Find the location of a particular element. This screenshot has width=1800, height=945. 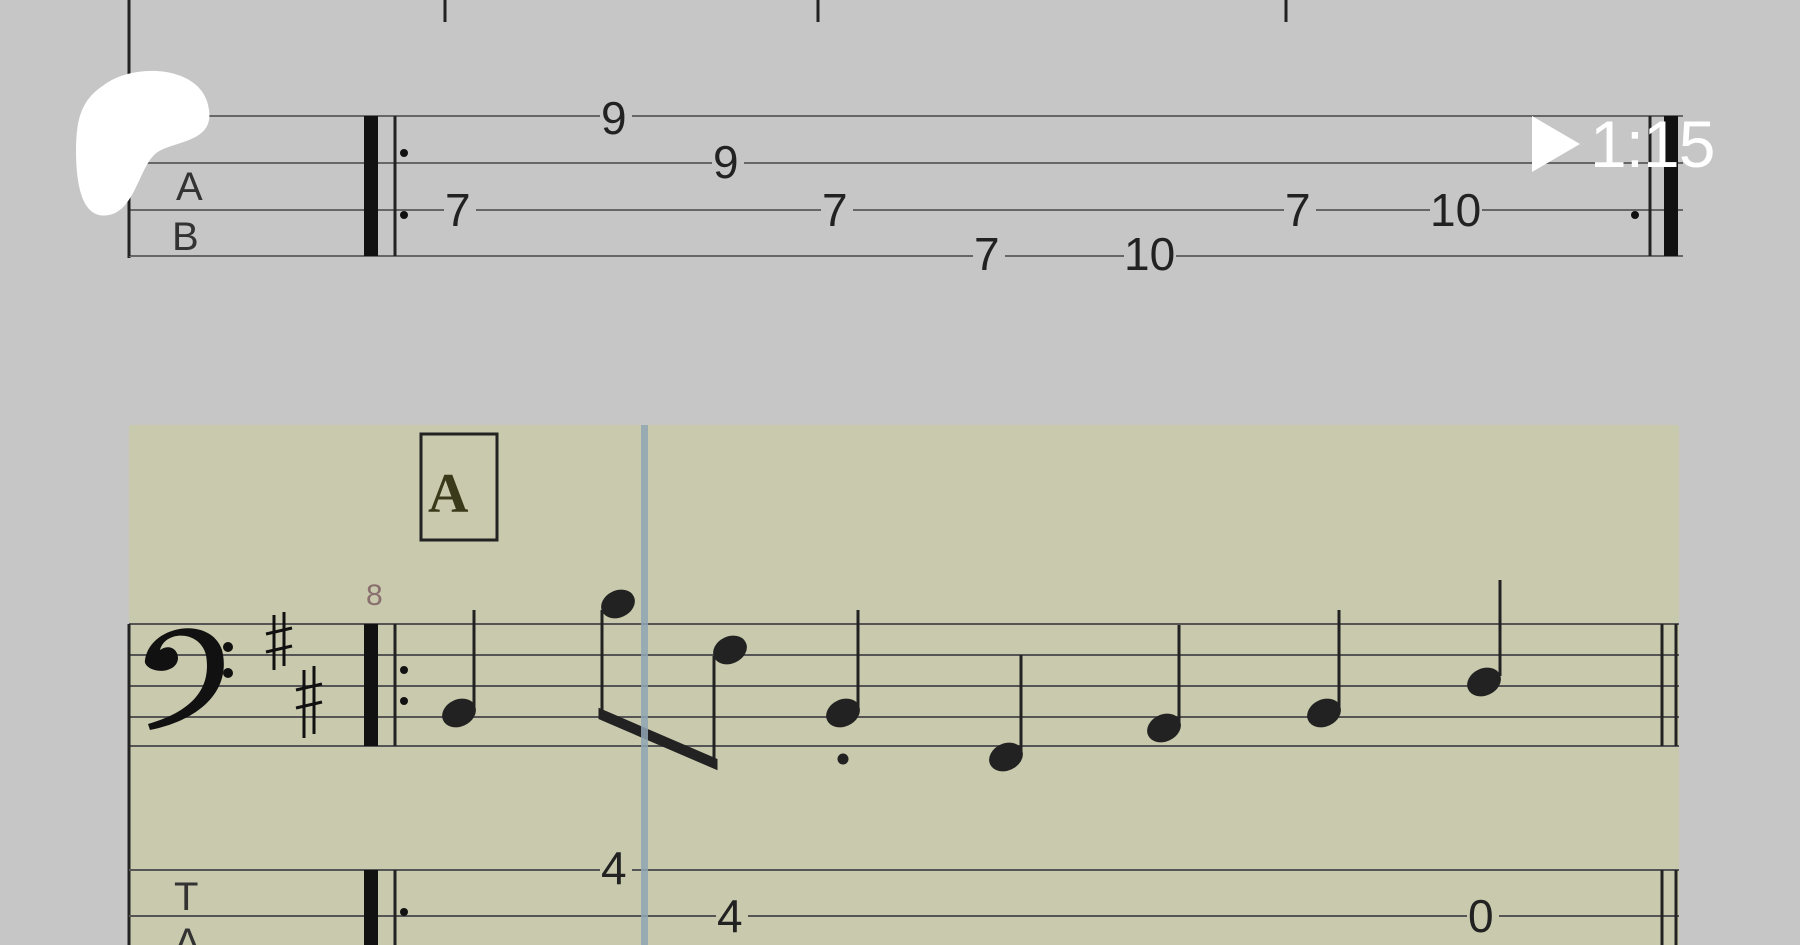

upper-fret-numbers: 9 9 7 7 7 10 7 10 is located at coordinates (963, 186).